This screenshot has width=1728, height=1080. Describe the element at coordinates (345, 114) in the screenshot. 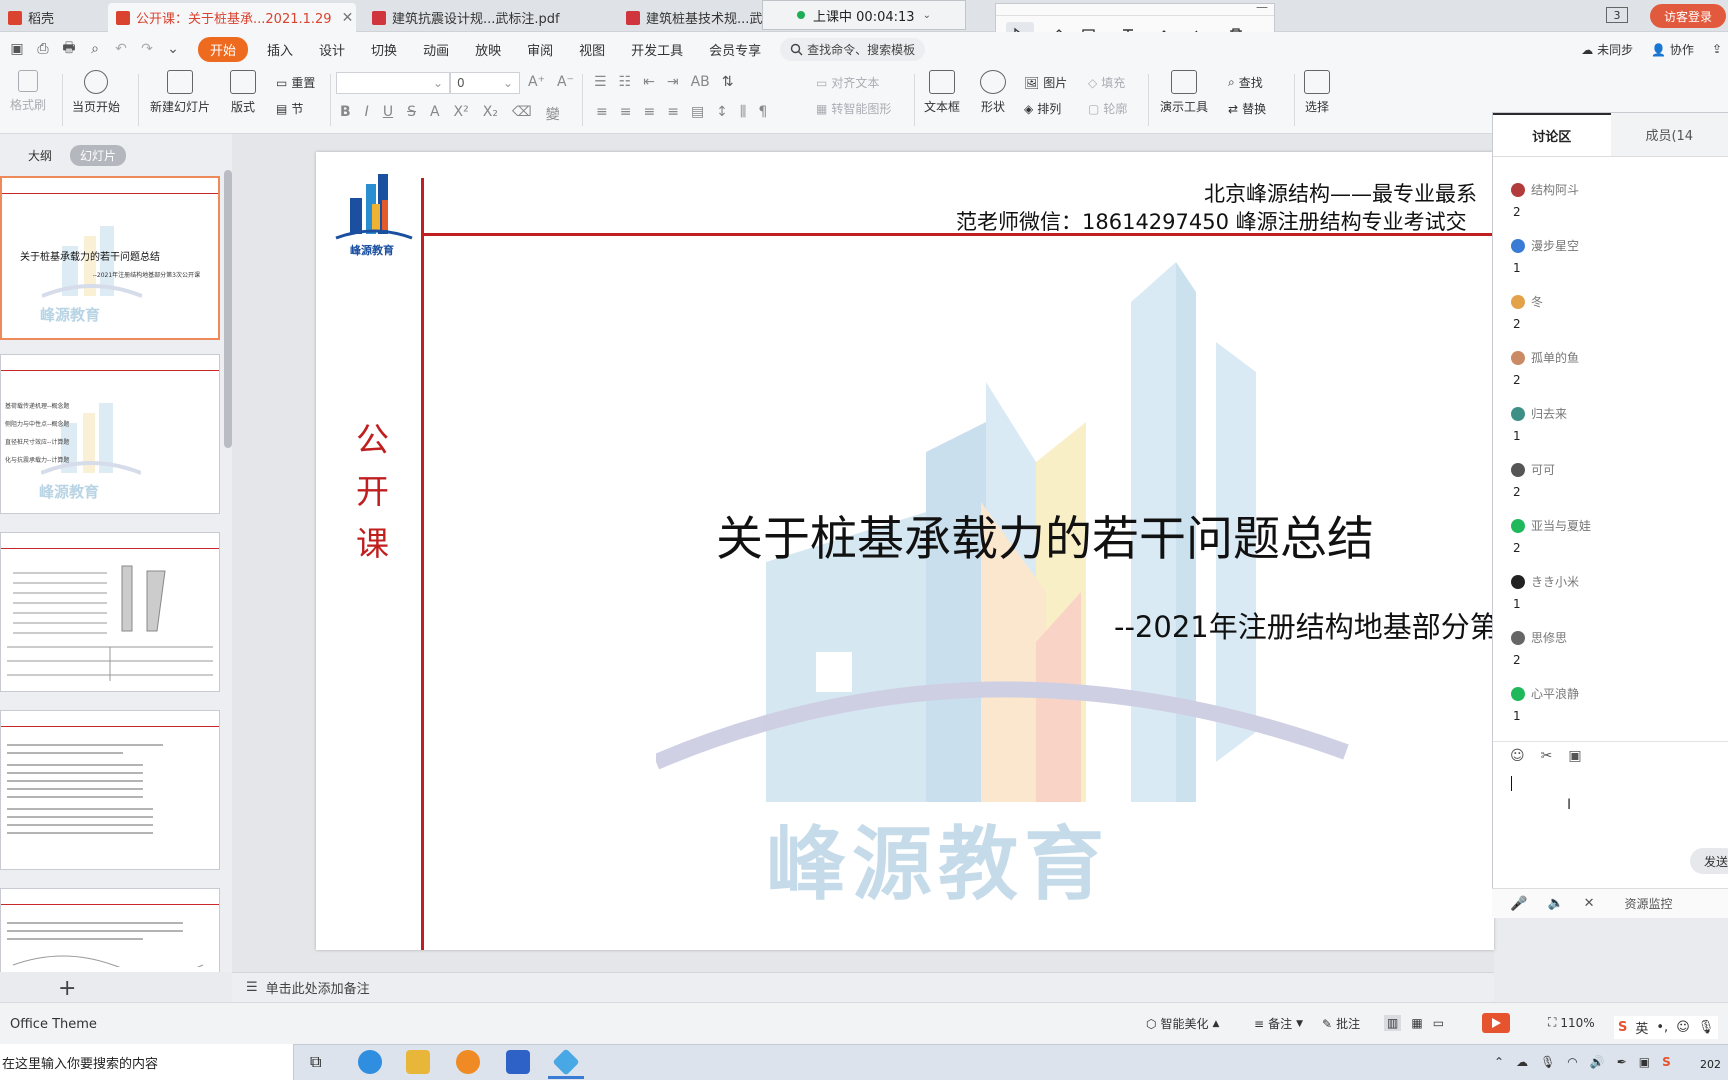

I see `bold-icon: B` at that location.